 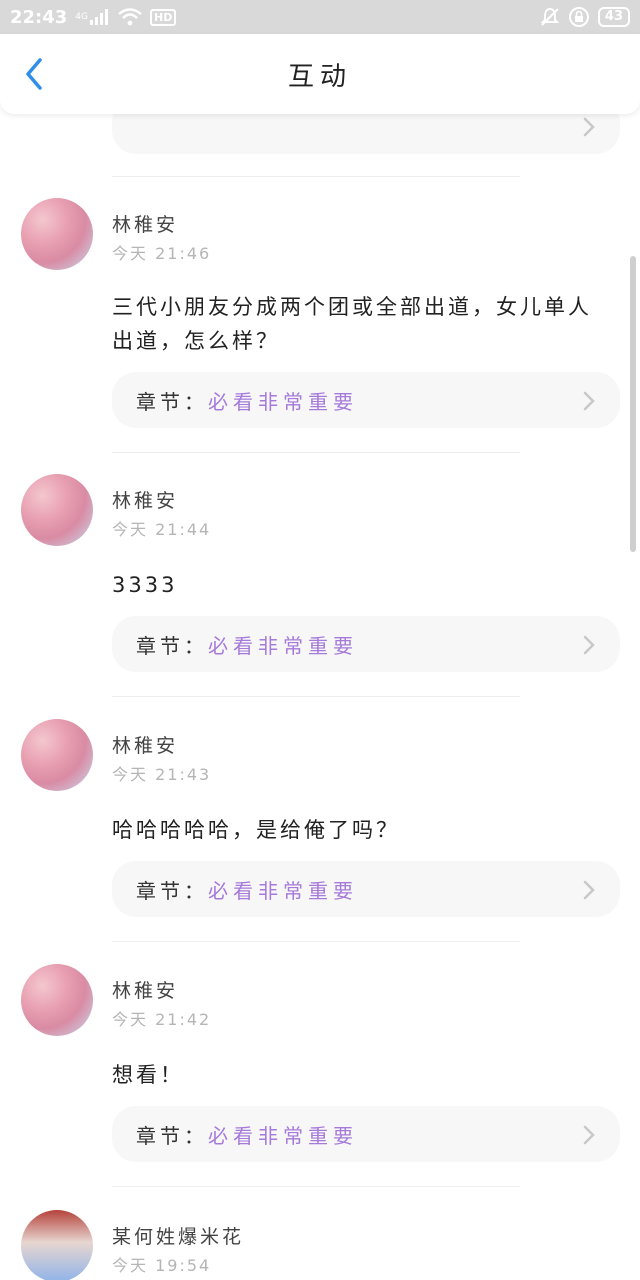 I want to click on wifi-icon, so click(x=130, y=17).